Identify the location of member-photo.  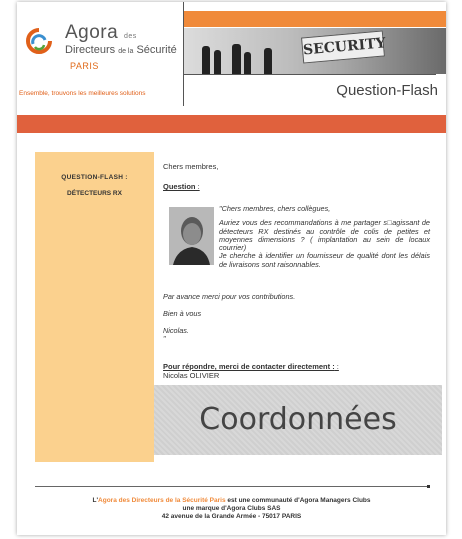
(191, 236).